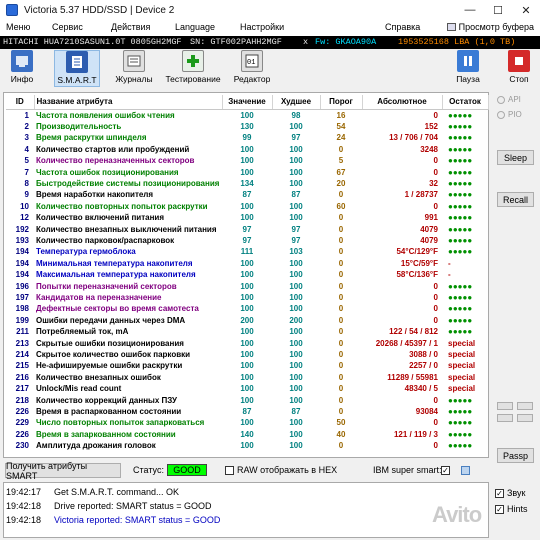 Image resolution: width=540 pixels, height=540 pixels. I want to click on info-button: Инфо, so click(22, 68).